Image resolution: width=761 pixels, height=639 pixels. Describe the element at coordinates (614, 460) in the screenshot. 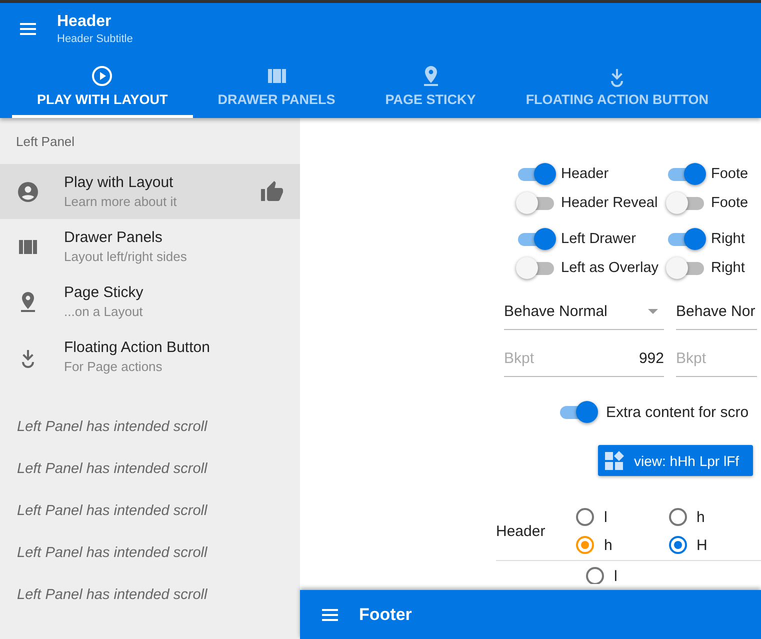

I see `widgets-icon` at that location.